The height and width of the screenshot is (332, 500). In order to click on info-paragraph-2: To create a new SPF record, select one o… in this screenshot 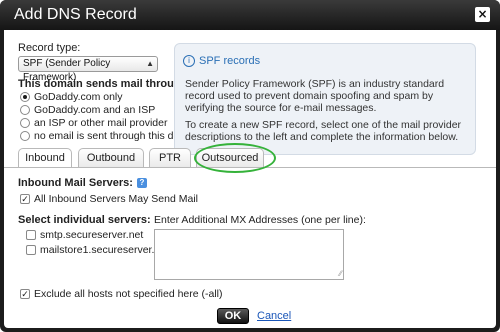, I will do `click(323, 131)`.